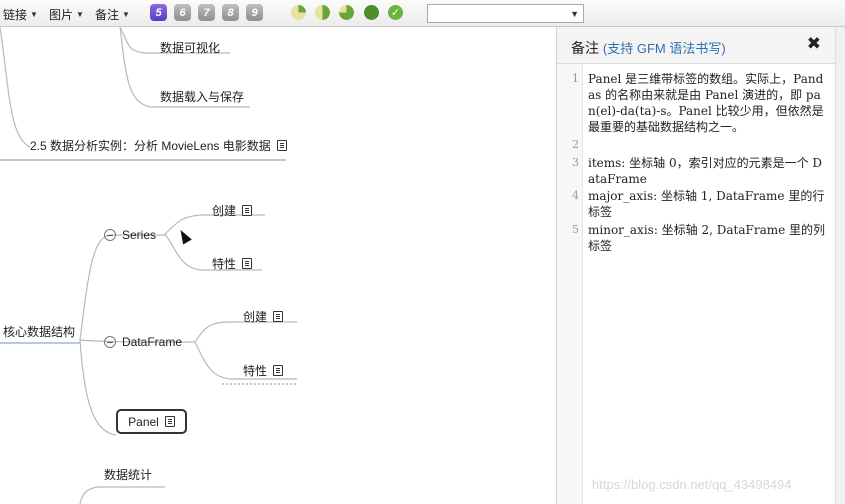 The height and width of the screenshot is (504, 845). Describe the element at coordinates (298, 12) in the screenshot. I see `progress-quarter-icon` at that location.